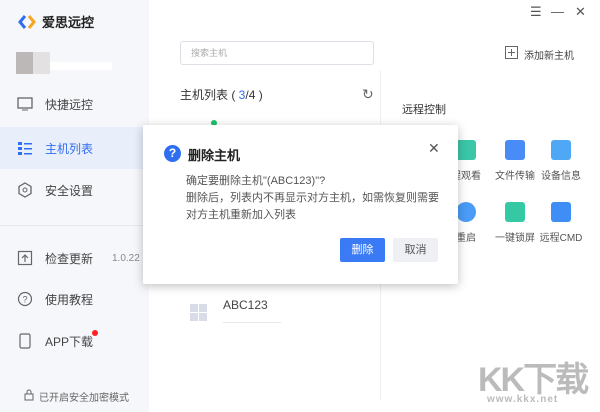 Image resolution: width=600 pixels, height=412 pixels. What do you see at coordinates (362, 250) in the screenshot?
I see `confirm-delete-button: 删除` at bounding box center [362, 250].